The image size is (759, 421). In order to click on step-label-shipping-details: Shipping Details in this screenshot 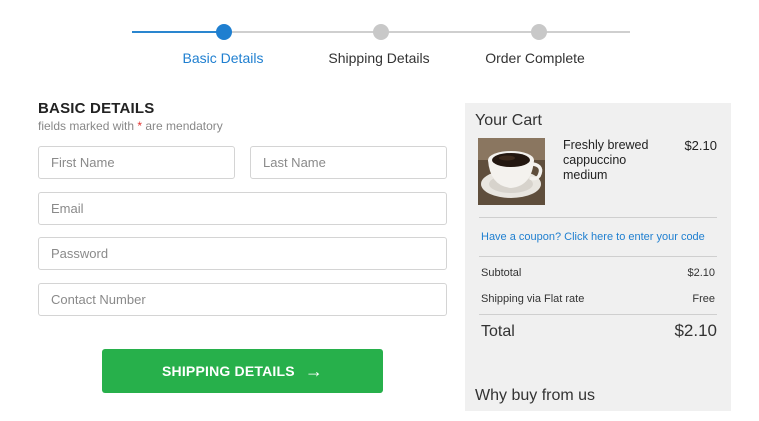, I will do `click(378, 58)`.